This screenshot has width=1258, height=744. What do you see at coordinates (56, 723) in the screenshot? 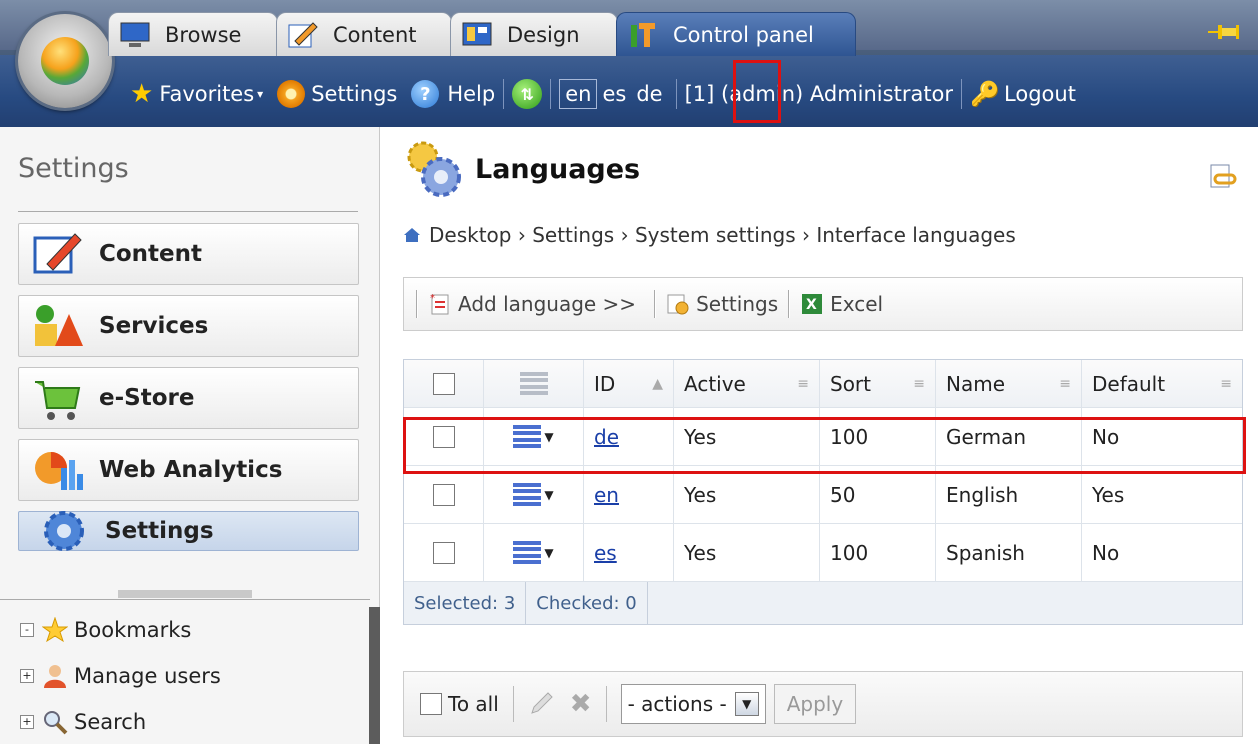
I see `search-icon` at bounding box center [56, 723].